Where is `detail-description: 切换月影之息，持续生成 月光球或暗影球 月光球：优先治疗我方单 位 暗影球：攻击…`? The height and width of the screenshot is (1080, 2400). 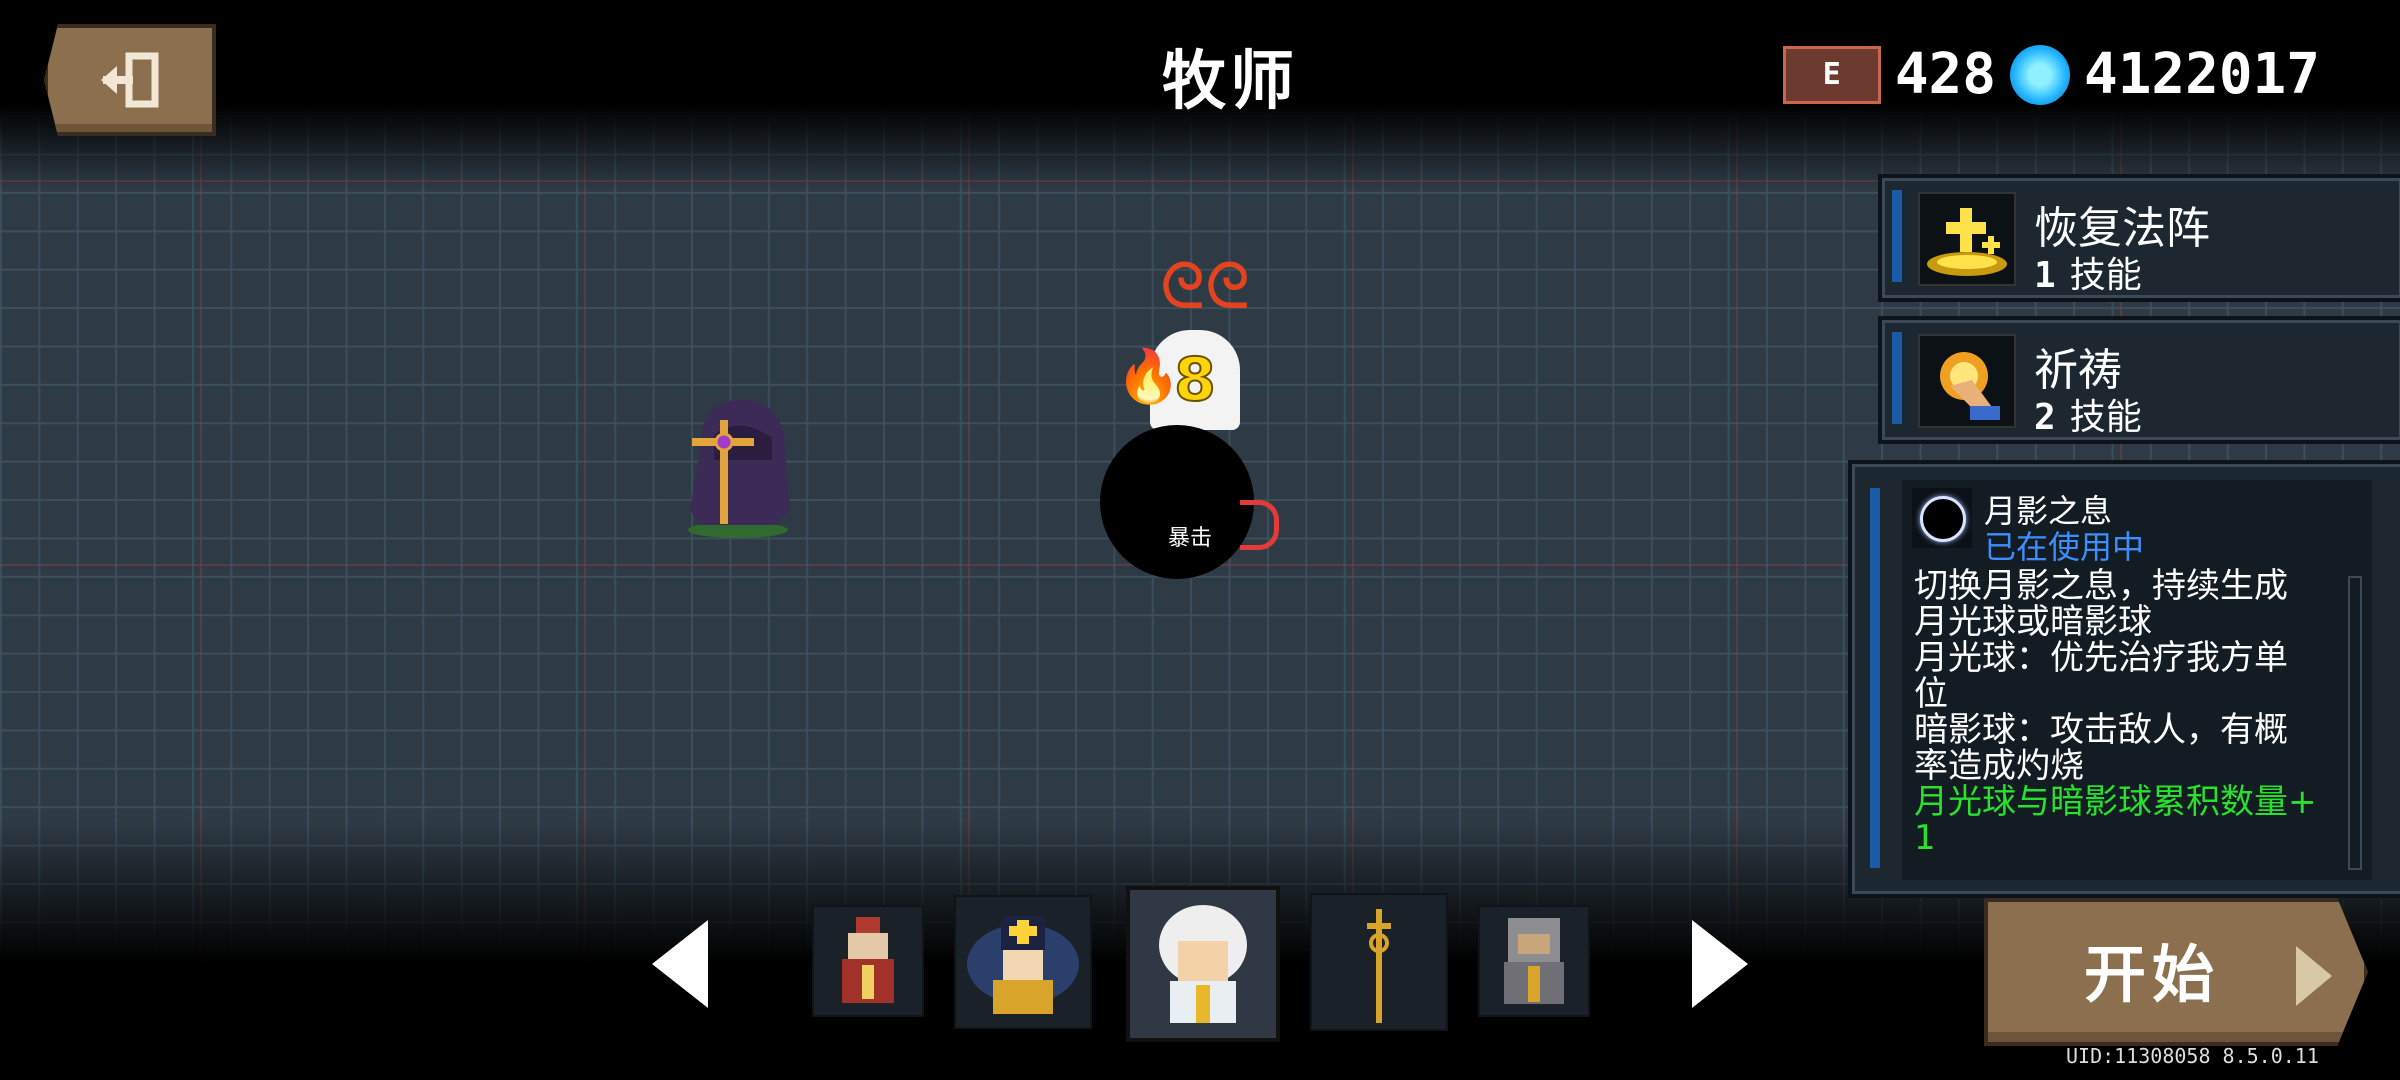 detail-description: 切换月影之息，持续生成 月光球或暗影球 月光球：优先治疗我方单 位 暗影球：攻击… is located at coordinates (2134, 712).